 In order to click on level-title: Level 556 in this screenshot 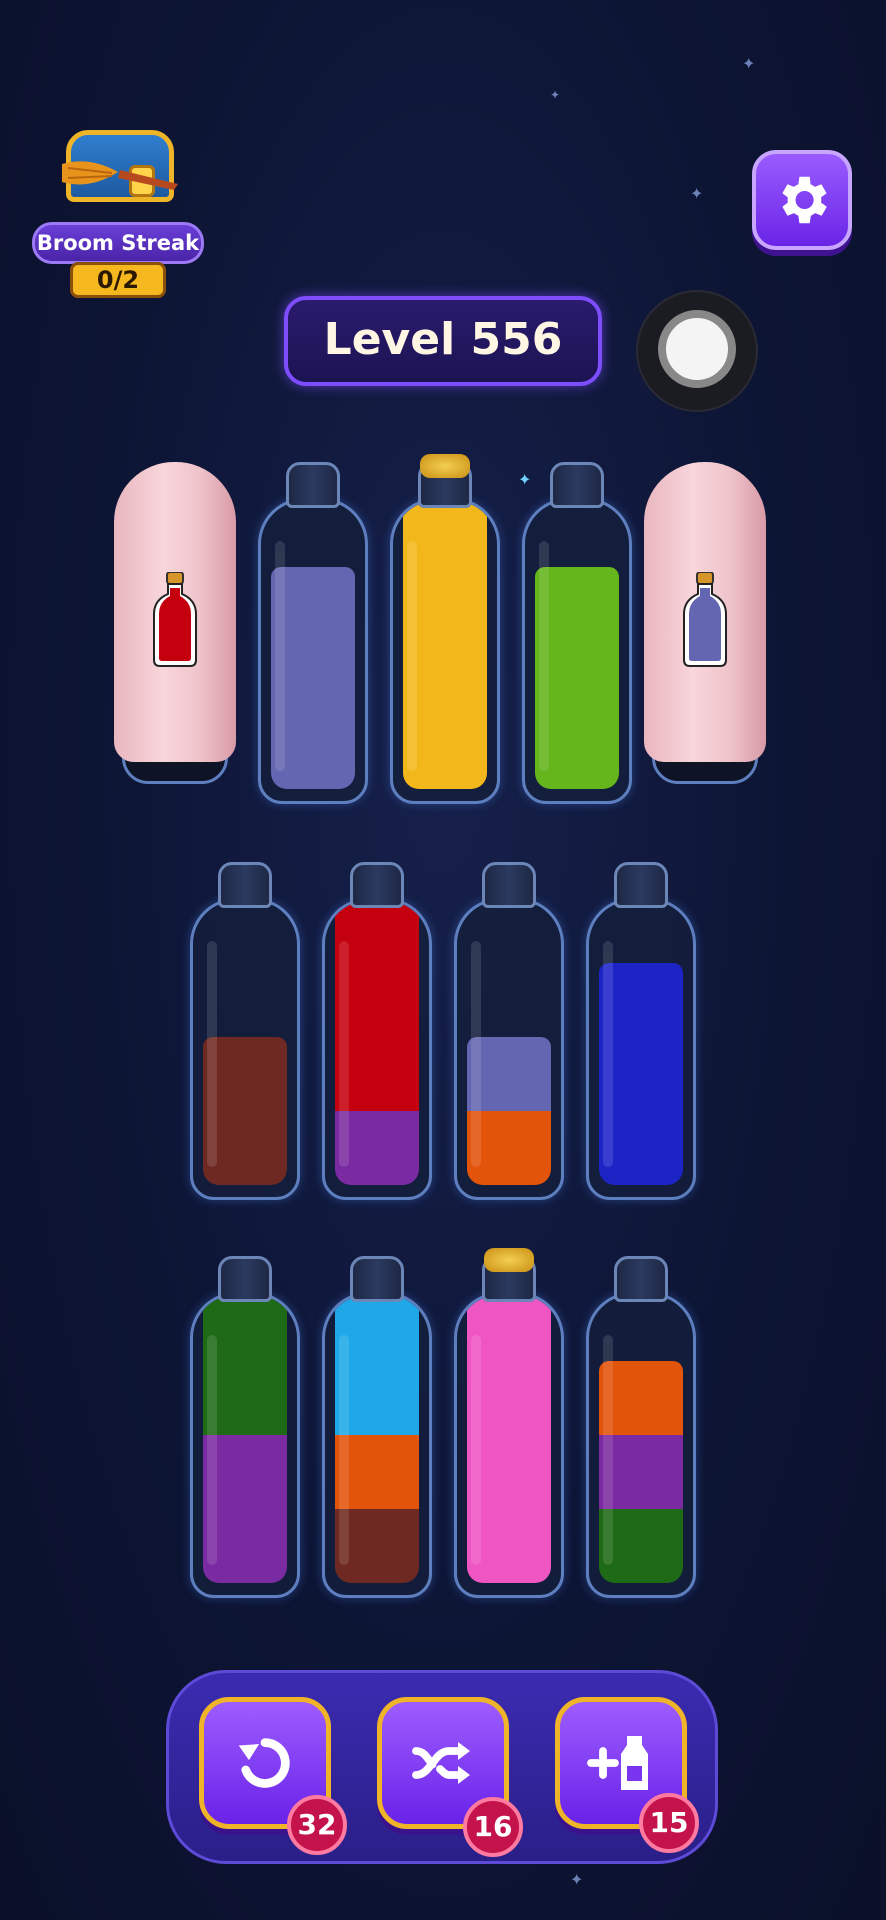, I will do `click(443, 341)`.